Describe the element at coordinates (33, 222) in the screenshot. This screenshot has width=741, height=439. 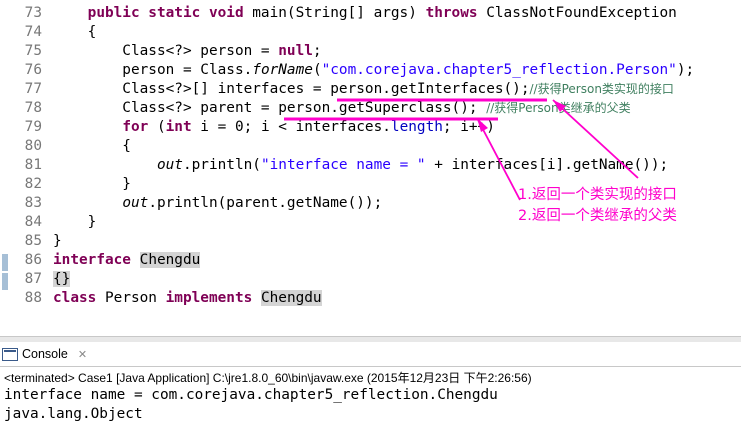
I see `line-number: 84` at that location.